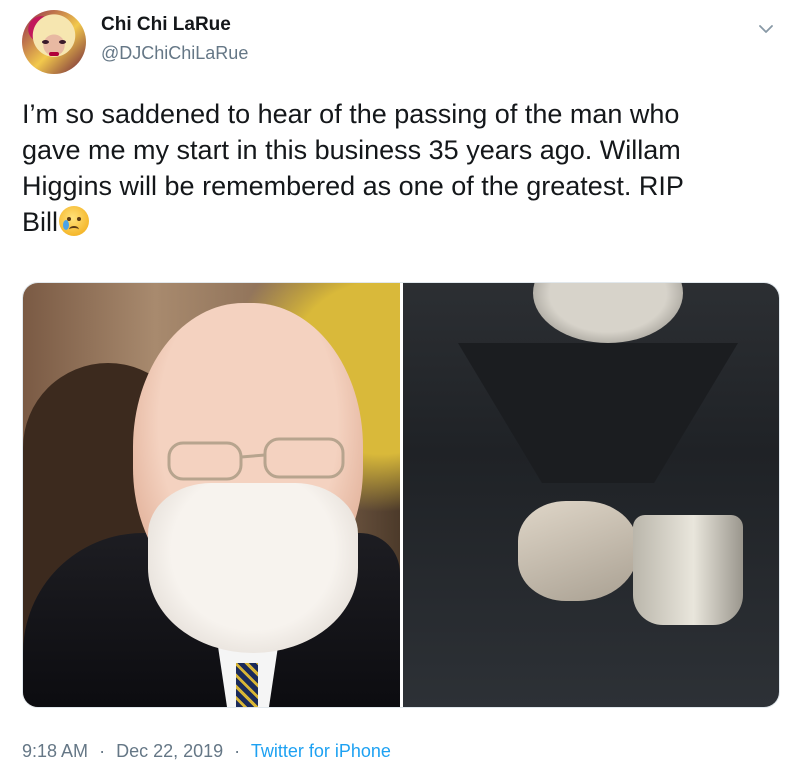  What do you see at coordinates (166, 25) in the screenshot?
I see `author-display-name: Chi Chi LaRue` at bounding box center [166, 25].